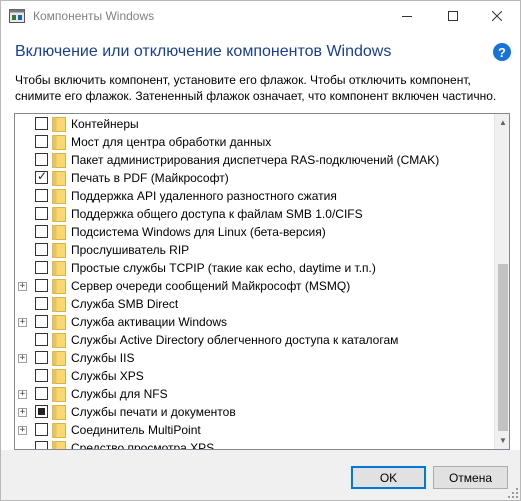  I want to click on feature-label: Прослушиватель RIP, so click(130, 250).